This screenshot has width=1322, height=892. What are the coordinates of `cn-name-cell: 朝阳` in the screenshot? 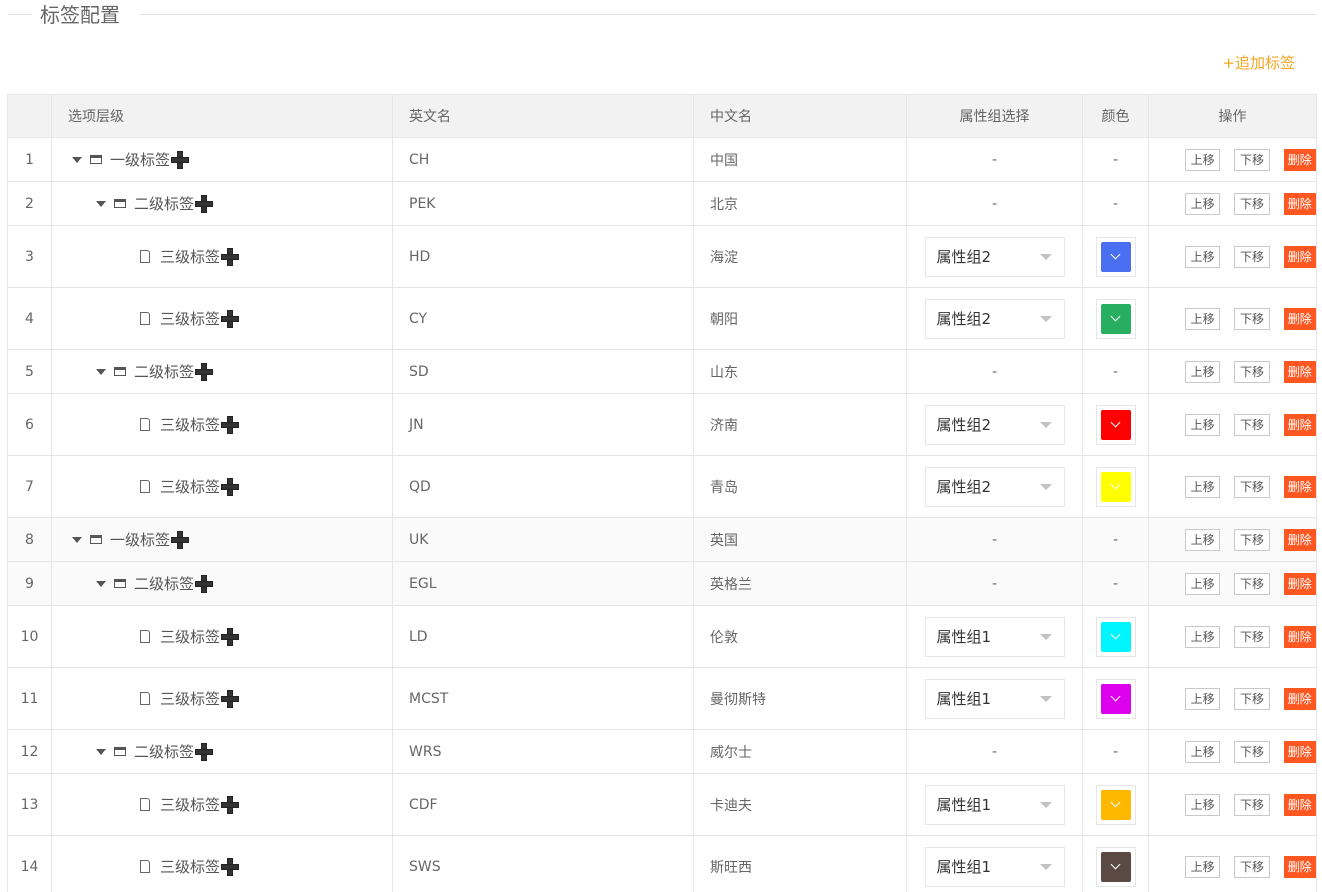 It's located at (800, 318).